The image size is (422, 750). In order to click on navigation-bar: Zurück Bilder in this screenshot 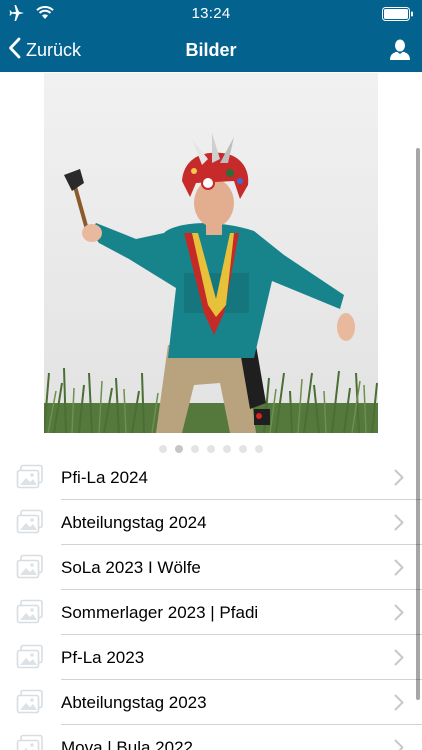, I will do `click(211, 50)`.